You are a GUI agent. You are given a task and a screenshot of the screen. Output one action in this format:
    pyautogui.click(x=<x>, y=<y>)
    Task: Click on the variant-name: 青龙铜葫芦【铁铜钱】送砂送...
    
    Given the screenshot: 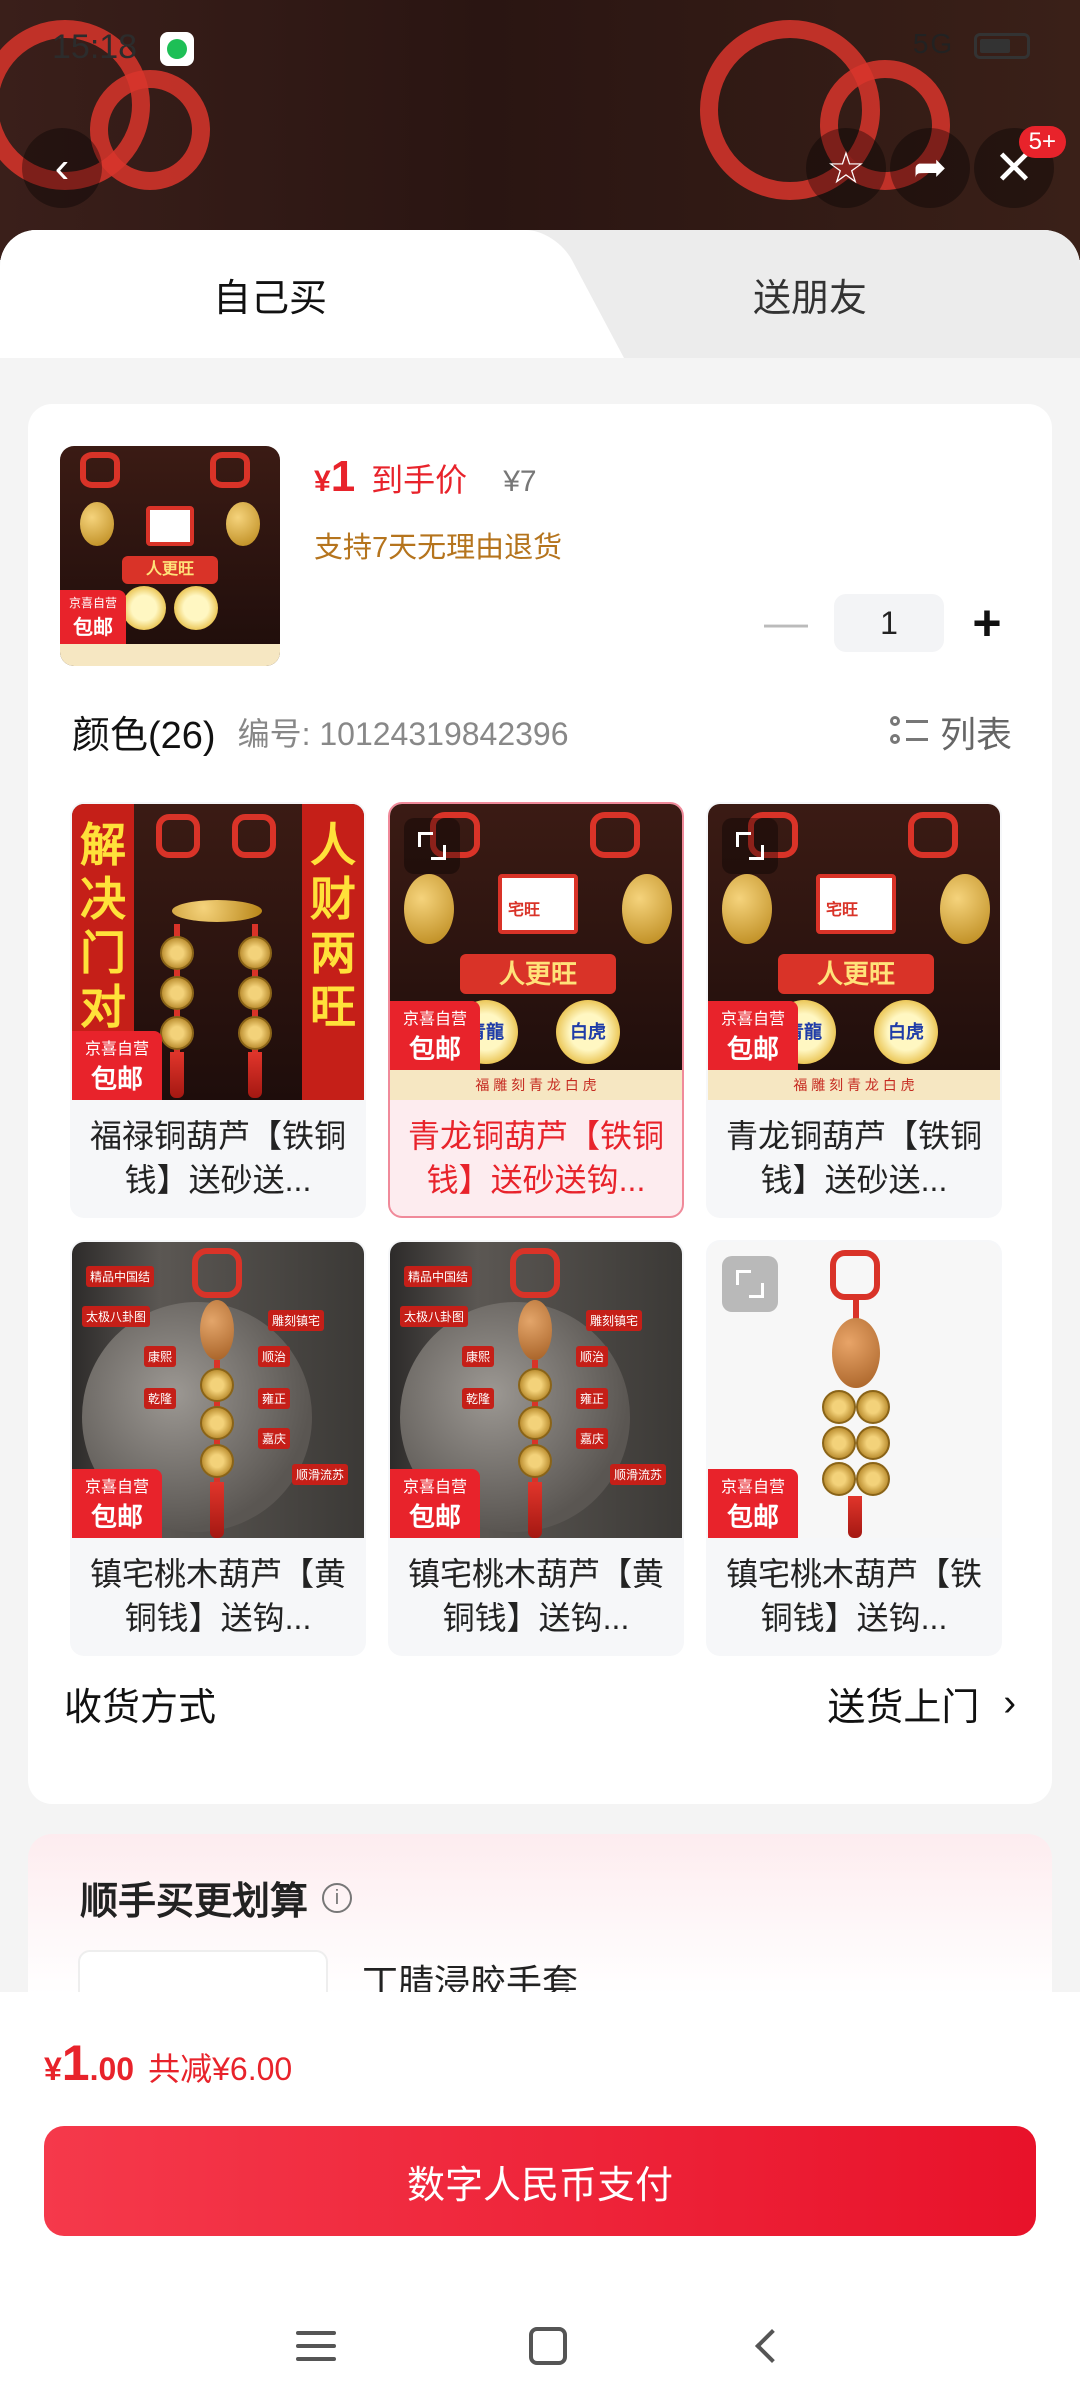 What is the action you would take?
    pyautogui.click(x=853, y=1158)
    